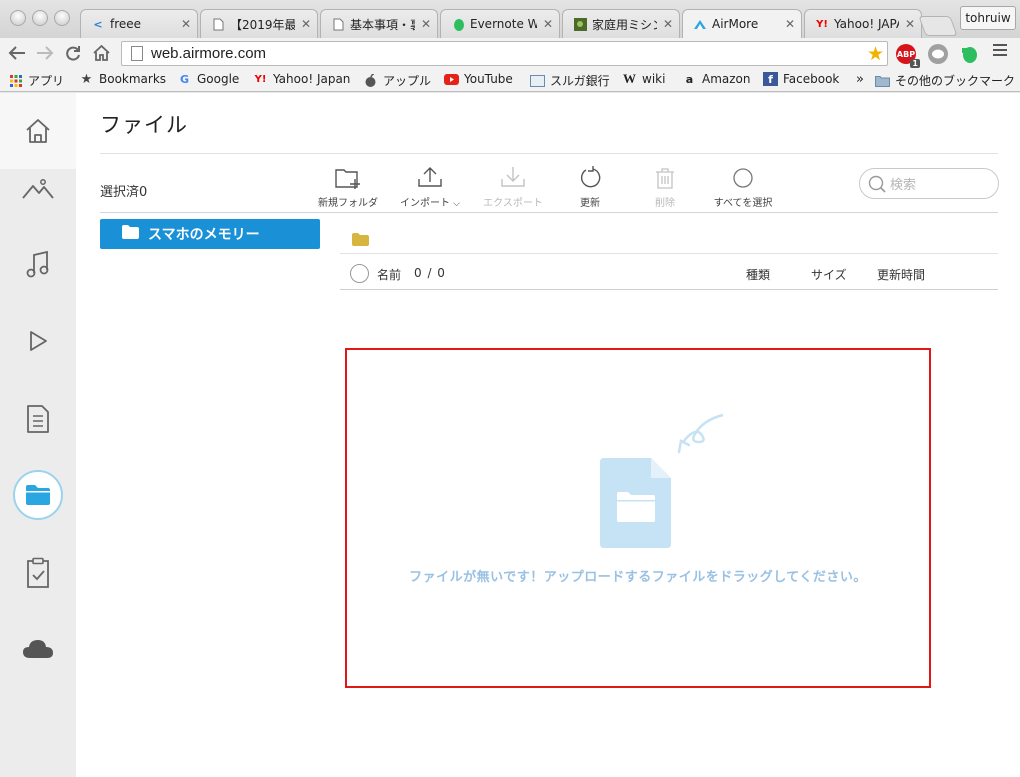 This screenshot has height=777, width=1020. What do you see at coordinates (382, 24) in the screenshot?
I see `tab-title: 基本事項・裏` at bounding box center [382, 24].